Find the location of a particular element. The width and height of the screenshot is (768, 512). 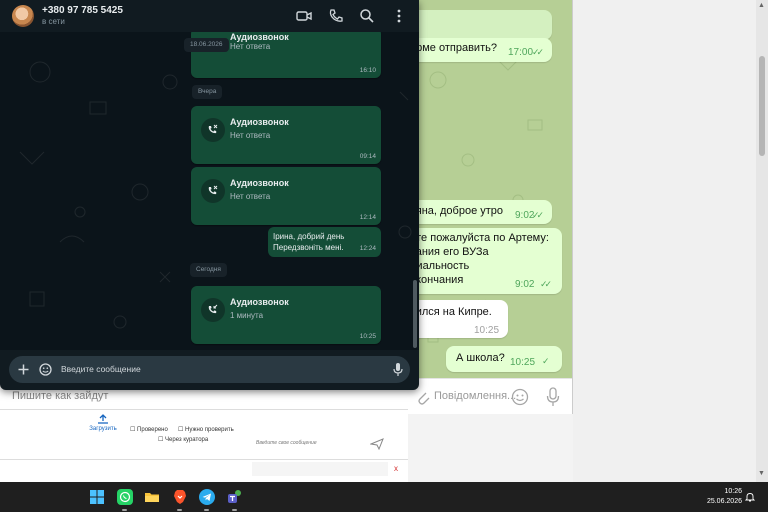

call-message: Аудиозвонок Нет ответа 09:14 is located at coordinates (286, 135).